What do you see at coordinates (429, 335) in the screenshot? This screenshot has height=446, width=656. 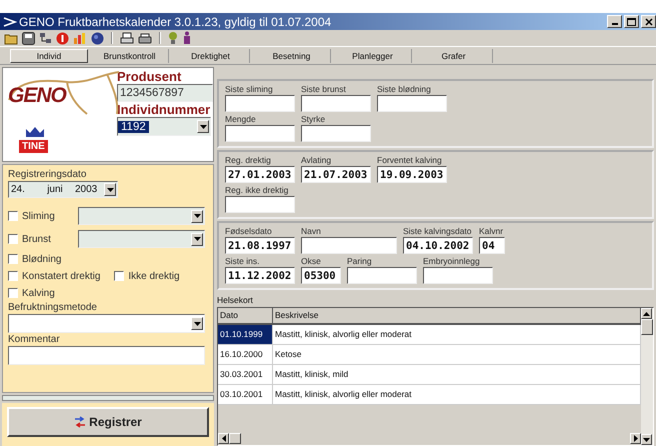 I see `table-row: 01.10.1999 Mastitt, klinisk, alvorlig eller moderat` at bounding box center [429, 335].